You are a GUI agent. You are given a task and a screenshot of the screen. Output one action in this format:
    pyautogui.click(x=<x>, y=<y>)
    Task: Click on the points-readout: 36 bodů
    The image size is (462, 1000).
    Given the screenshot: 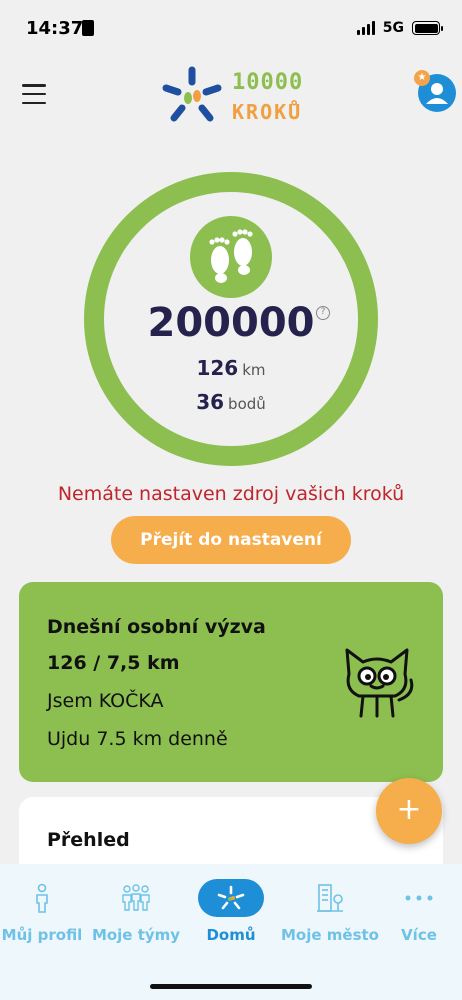 What is the action you would take?
    pyautogui.click(x=231, y=402)
    